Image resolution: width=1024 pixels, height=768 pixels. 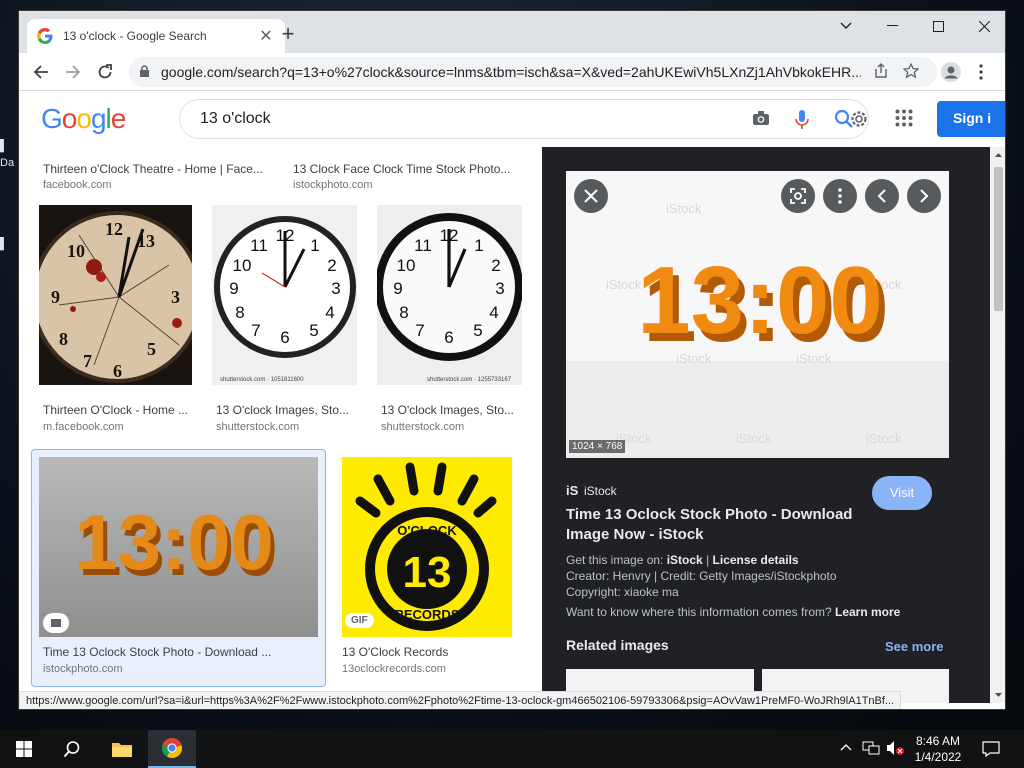 I want to click on svg-text: 9, so click(x=397, y=288).